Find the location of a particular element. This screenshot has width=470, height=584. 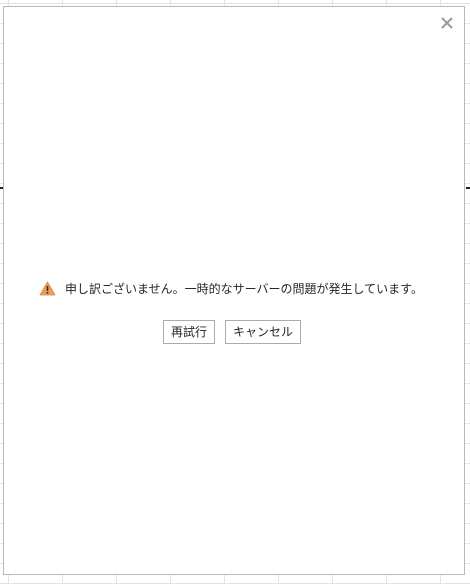

cancel-button: キャンセル is located at coordinates (263, 332).